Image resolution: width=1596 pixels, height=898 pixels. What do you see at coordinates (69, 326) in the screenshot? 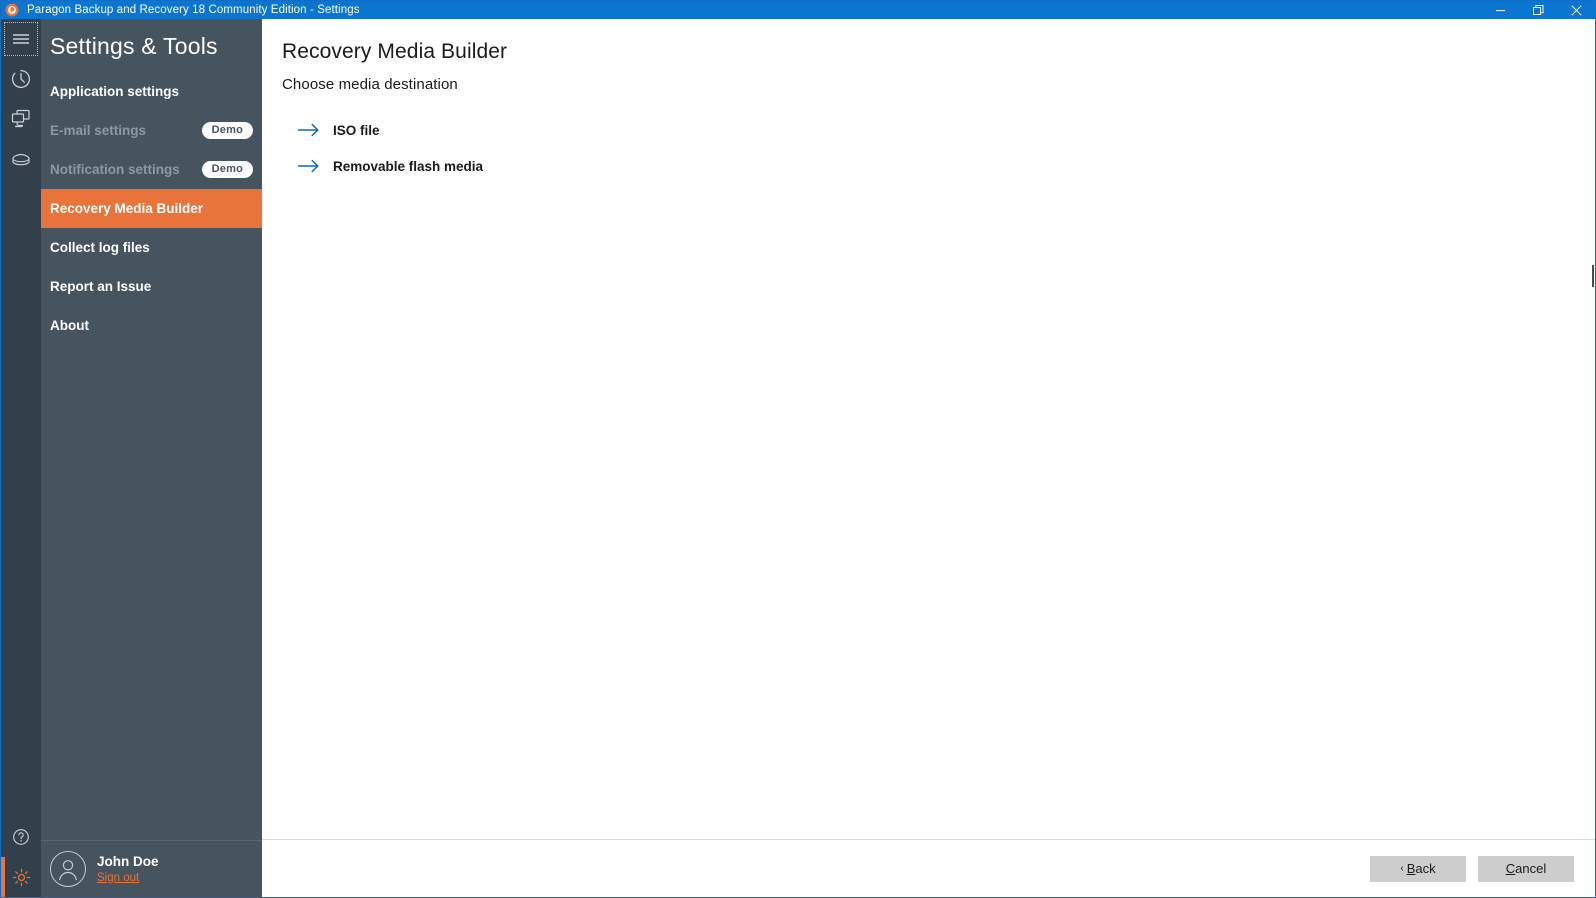
I see `sidebar-item-label: About` at bounding box center [69, 326].